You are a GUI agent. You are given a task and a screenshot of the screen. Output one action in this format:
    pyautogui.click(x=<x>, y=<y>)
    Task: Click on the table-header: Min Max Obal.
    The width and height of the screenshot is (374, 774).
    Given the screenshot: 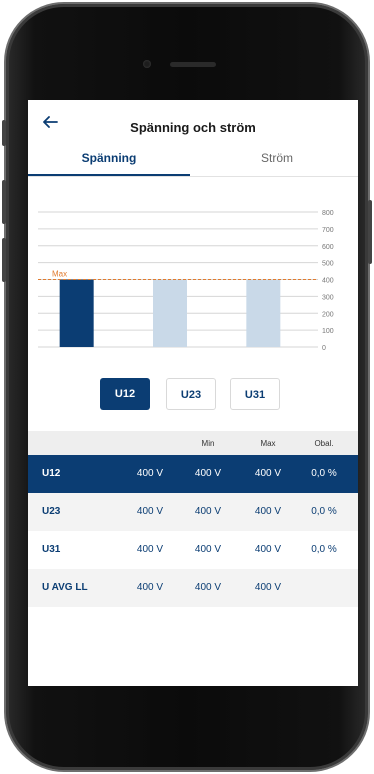 What is the action you would take?
    pyautogui.click(x=193, y=443)
    